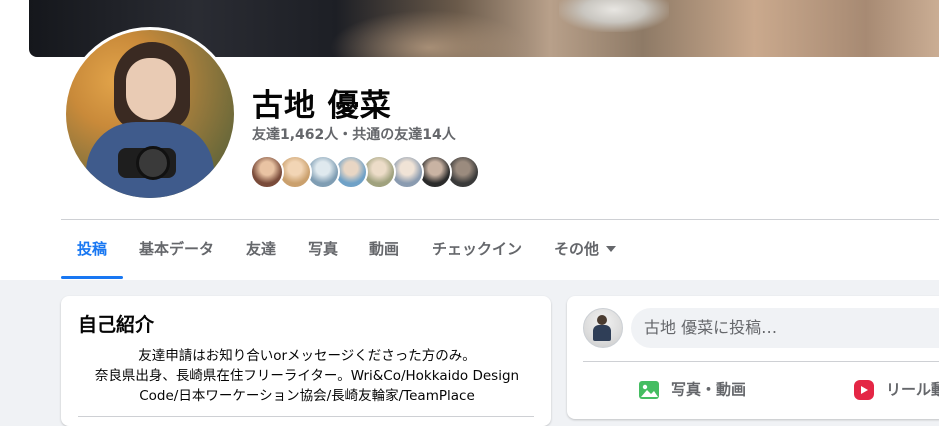  Describe the element at coordinates (306, 416) in the screenshot. I see `intro-divider` at that location.